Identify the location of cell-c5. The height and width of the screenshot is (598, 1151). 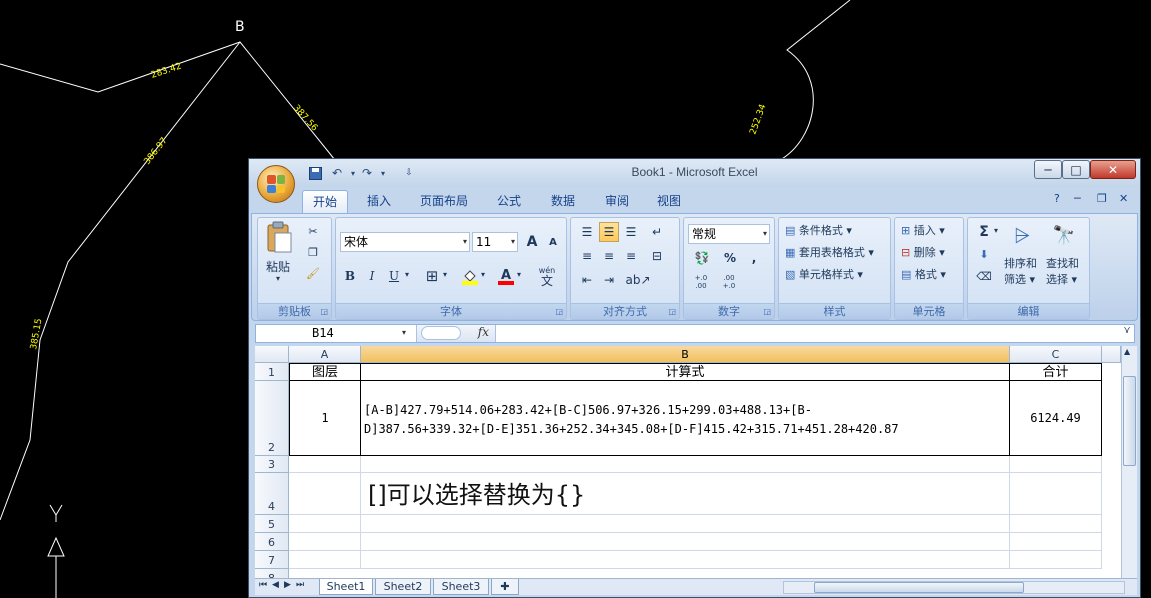
(1056, 524).